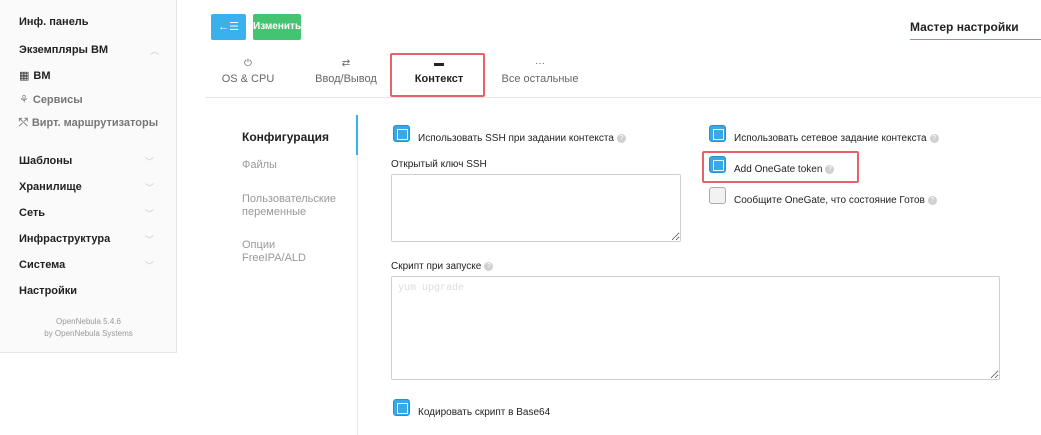  What do you see at coordinates (64, 50) in the screenshot?
I see `sidebar-item-label: Экземпляры ВМ` at bounding box center [64, 50].